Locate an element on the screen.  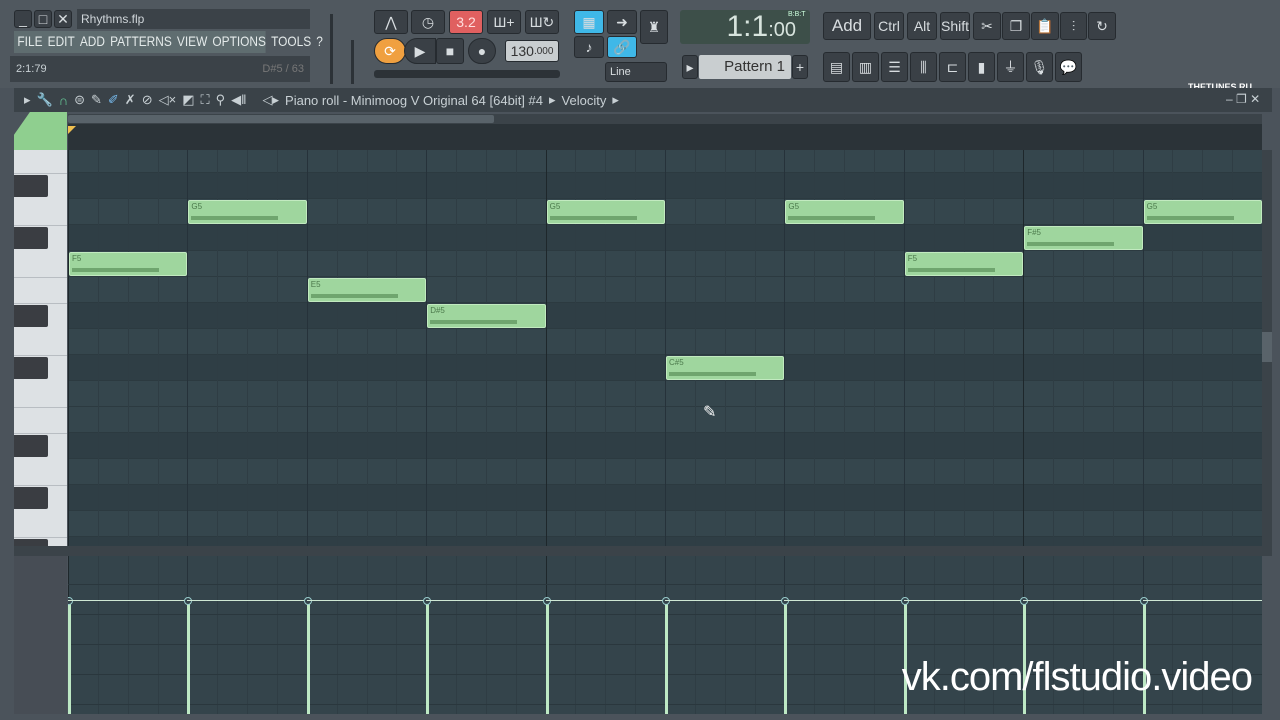
channel-rack-icon: ☰ is located at coordinates (894, 67).